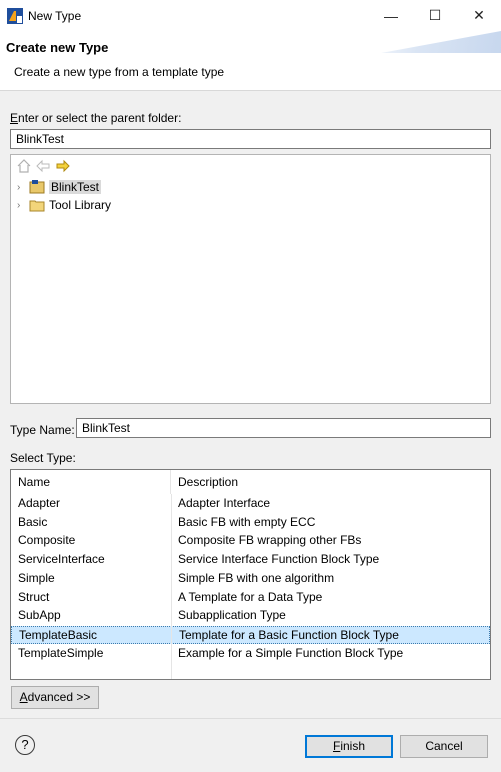 The width and height of the screenshot is (501, 772). What do you see at coordinates (58, 634) in the screenshot?
I see `type-name-cell: TemplateBasic` at bounding box center [58, 634].